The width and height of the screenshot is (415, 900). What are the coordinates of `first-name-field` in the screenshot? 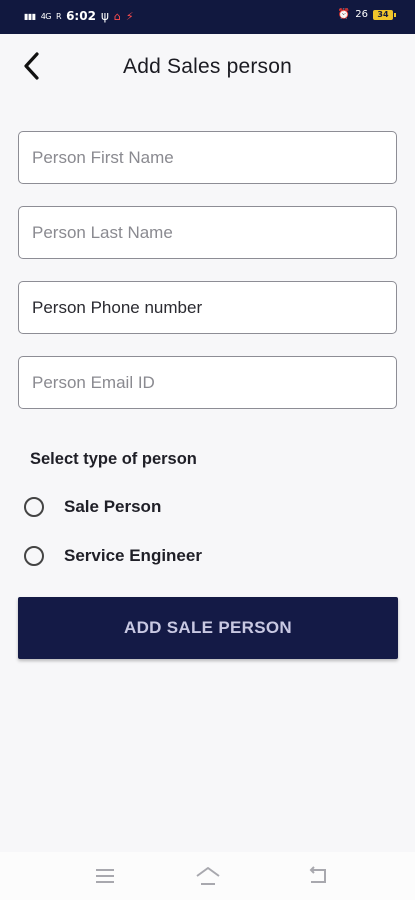 It's located at (207, 157).